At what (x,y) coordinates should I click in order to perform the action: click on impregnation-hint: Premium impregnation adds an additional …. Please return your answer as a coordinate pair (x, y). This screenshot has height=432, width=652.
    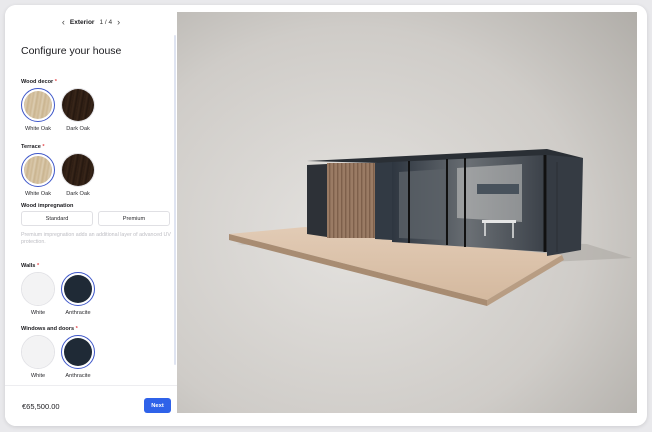
    Looking at the image, I should click on (96, 239).